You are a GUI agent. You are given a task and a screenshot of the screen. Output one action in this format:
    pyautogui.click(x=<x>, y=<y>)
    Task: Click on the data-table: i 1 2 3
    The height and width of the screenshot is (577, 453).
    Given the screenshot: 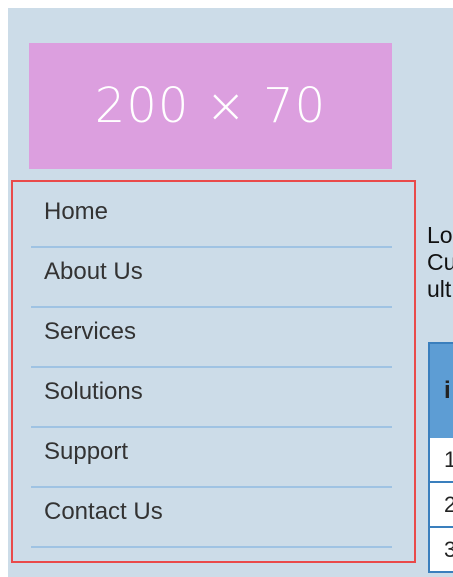 What is the action you would take?
    pyautogui.click(x=440, y=459)
    